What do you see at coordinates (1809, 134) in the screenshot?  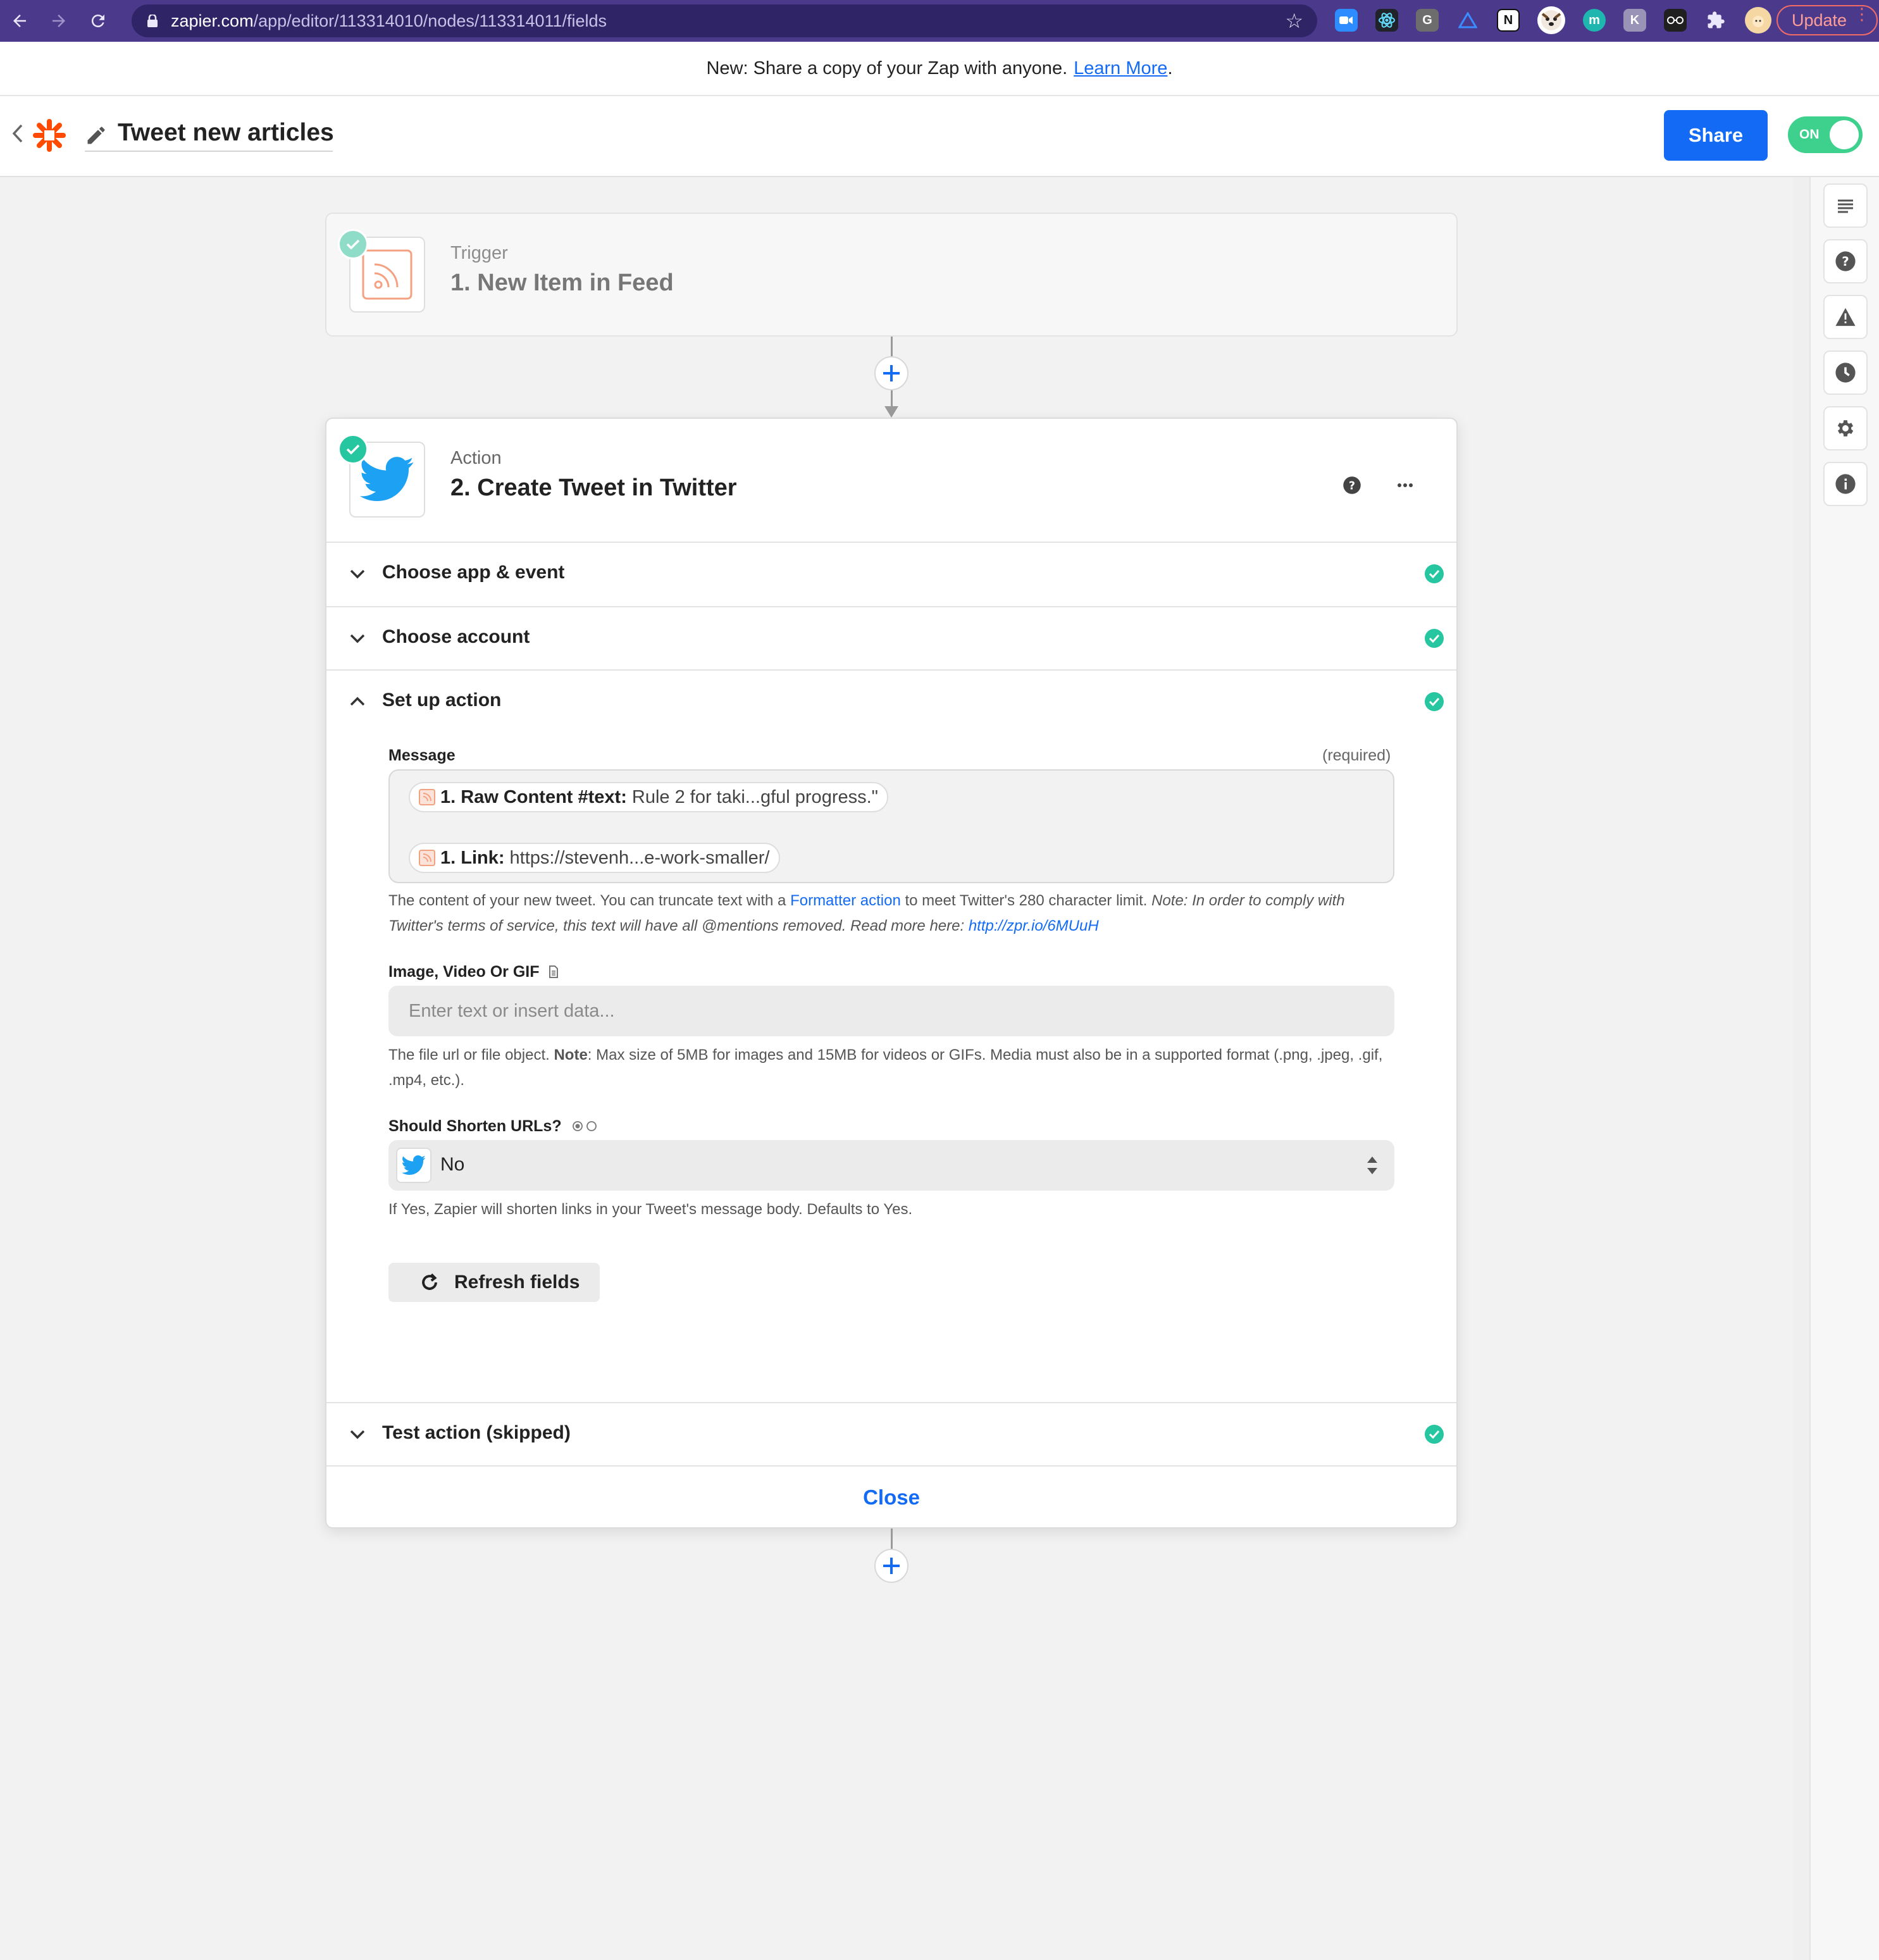 I see `toggle-label: ON` at bounding box center [1809, 134].